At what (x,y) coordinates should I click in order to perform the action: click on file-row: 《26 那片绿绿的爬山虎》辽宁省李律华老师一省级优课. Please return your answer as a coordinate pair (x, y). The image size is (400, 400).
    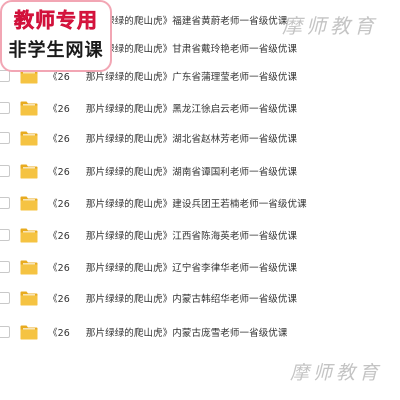
    Looking at the image, I should click on (200, 267).